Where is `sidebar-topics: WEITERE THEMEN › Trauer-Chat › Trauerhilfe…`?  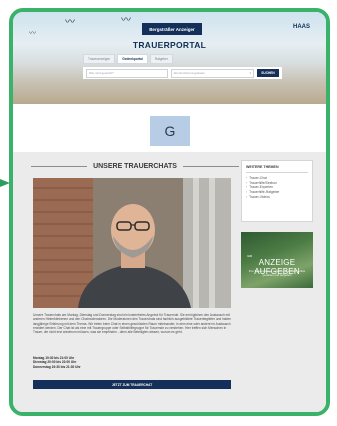 sidebar-topics: WEITERE THEMEN › Trauer-Chat › Trauerhilfe… is located at coordinates (277, 191).